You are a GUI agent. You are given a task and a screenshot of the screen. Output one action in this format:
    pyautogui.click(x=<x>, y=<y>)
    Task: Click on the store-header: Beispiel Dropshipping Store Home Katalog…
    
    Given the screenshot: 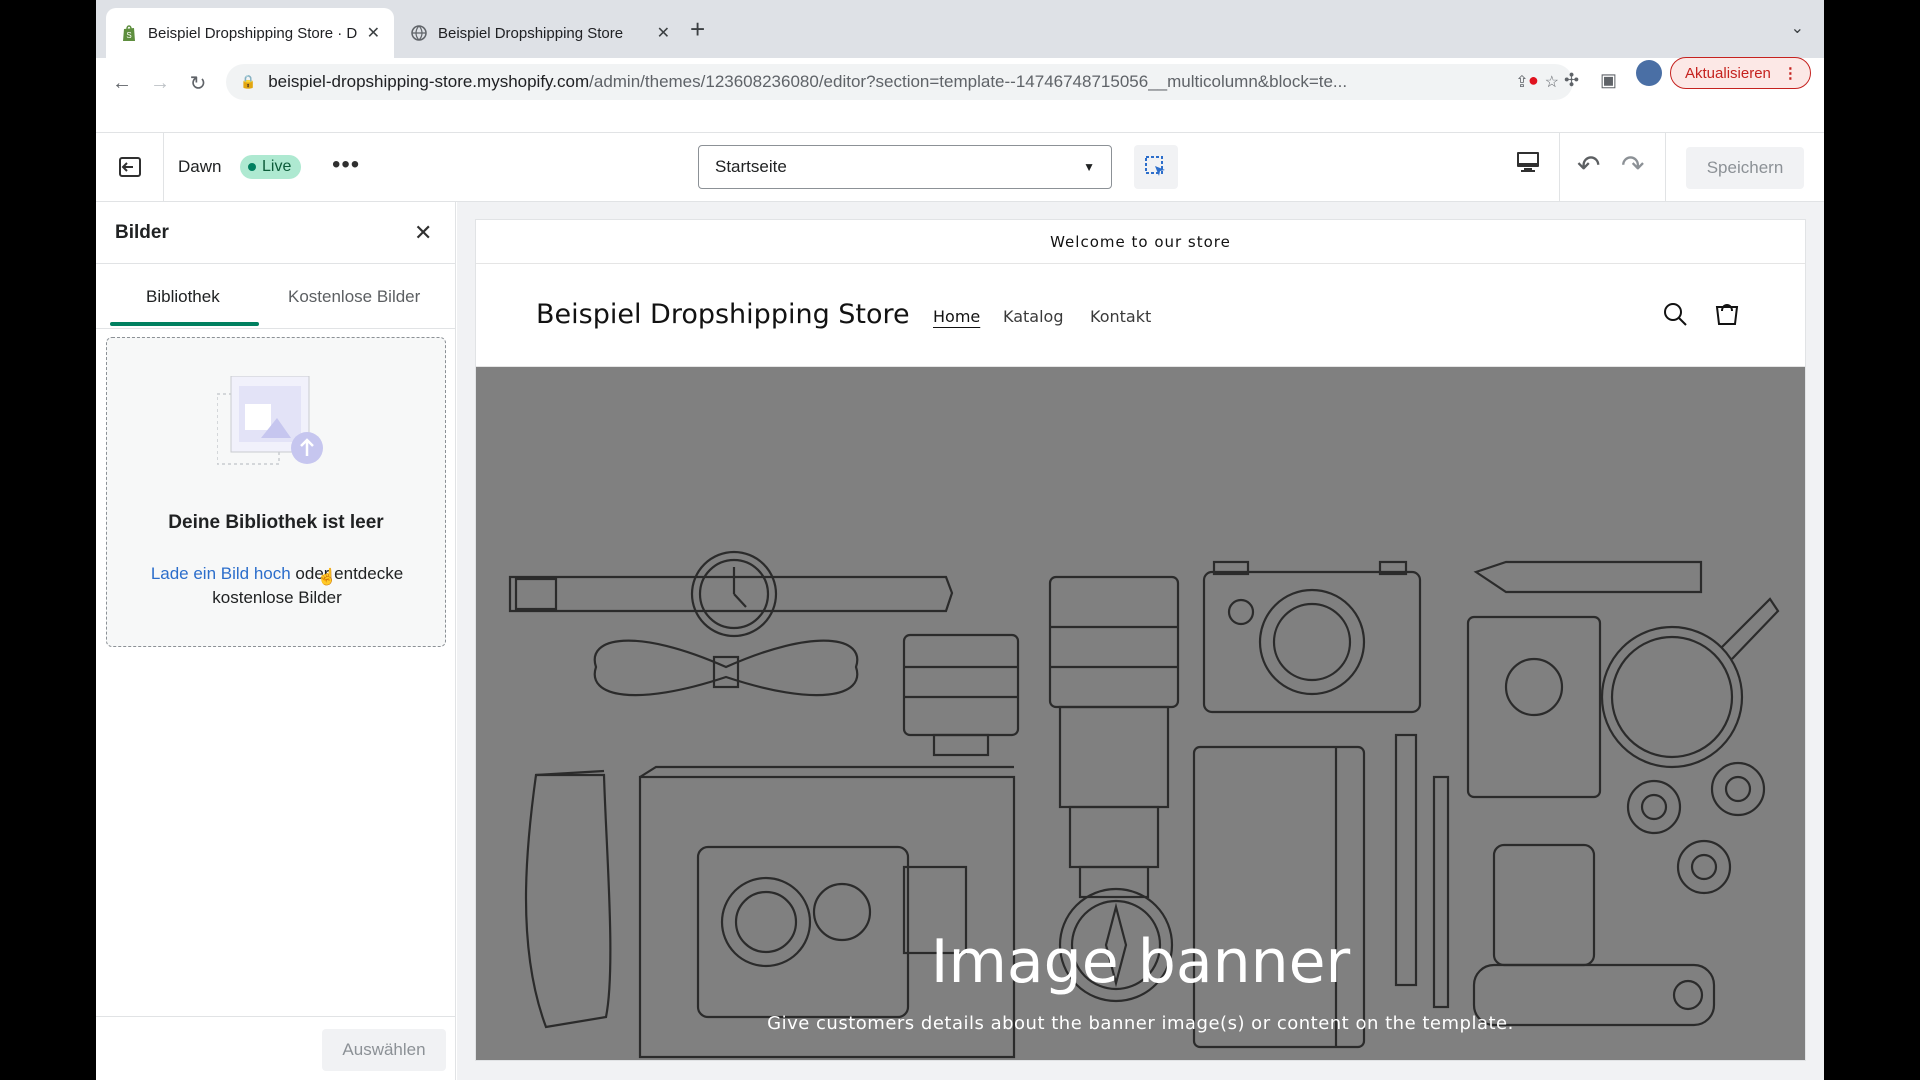 What is the action you would take?
    pyautogui.click(x=1140, y=316)
    